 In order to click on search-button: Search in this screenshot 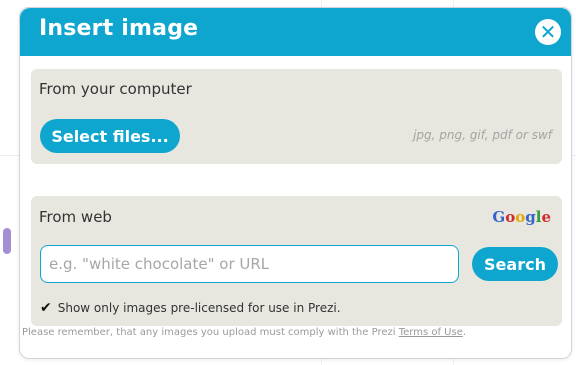, I will do `click(515, 264)`.